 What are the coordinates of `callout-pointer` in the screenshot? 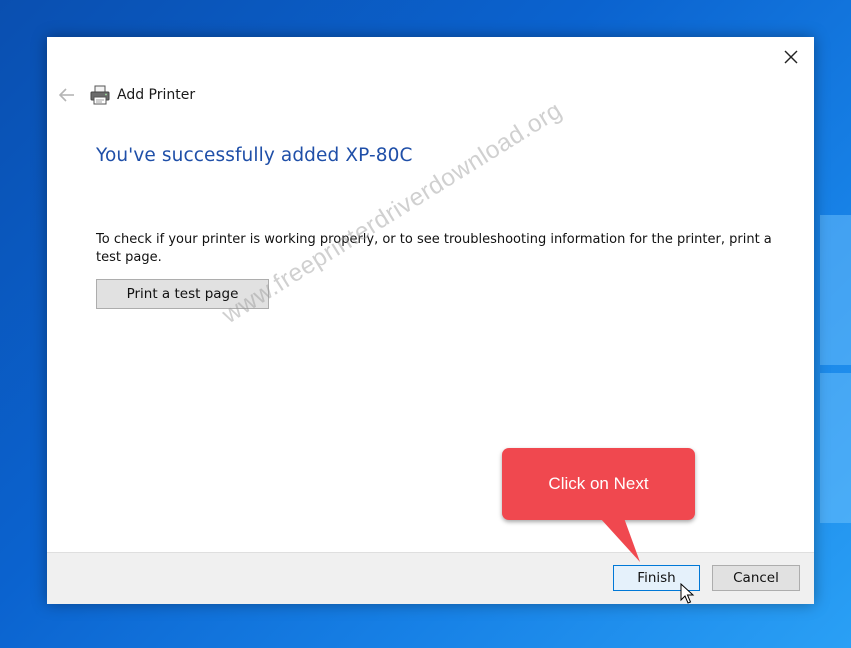 It's located at (620, 540).